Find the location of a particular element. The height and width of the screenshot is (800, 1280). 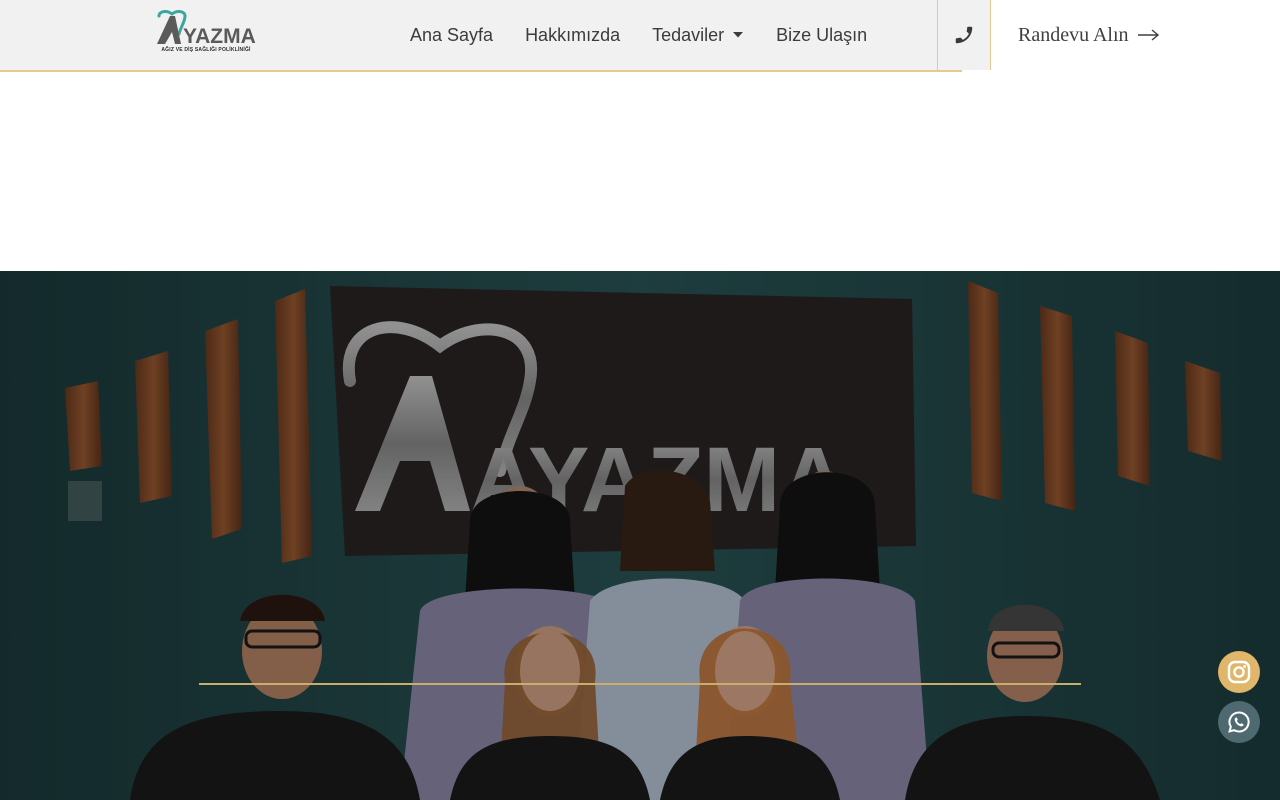

phone-icon is located at coordinates (964, 35).